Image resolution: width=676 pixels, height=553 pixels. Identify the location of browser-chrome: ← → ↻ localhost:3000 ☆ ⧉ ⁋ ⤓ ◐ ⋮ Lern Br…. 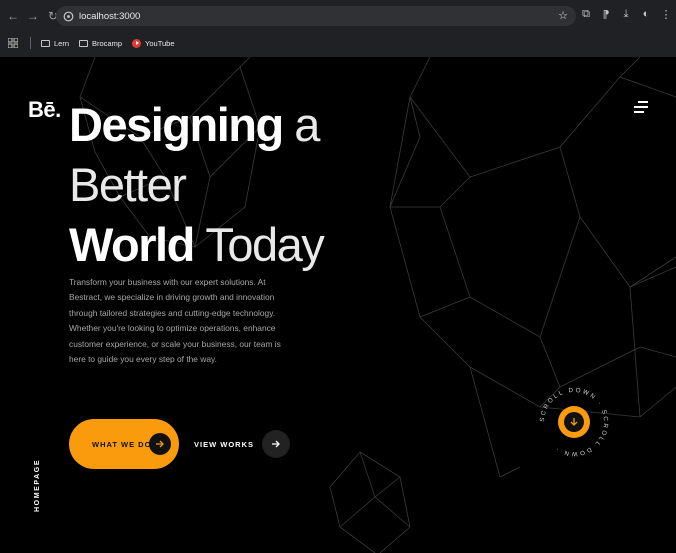
(338, 28).